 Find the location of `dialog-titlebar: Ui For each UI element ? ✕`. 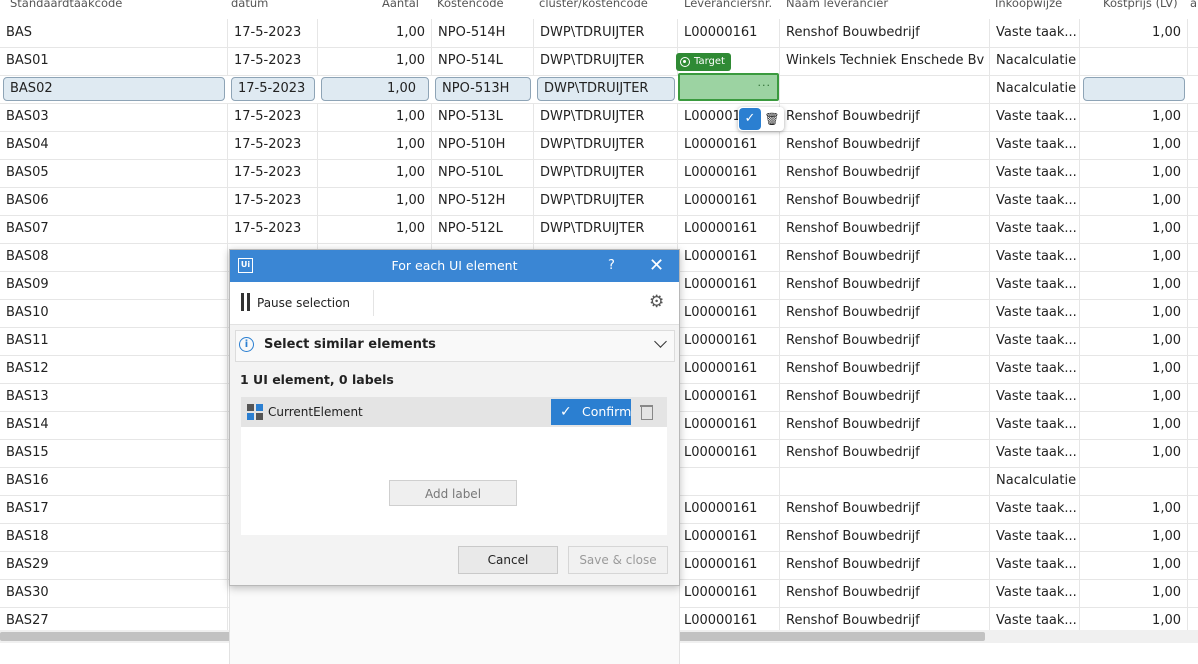

dialog-titlebar: Ui For each UI element ? ✕ is located at coordinates (454, 266).